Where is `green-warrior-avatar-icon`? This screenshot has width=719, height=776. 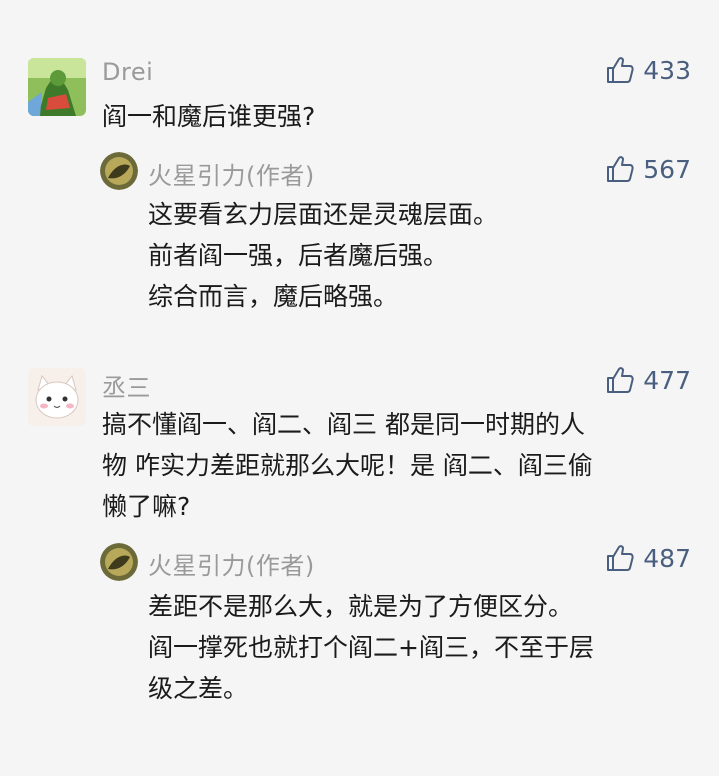
green-warrior-avatar-icon is located at coordinates (57, 87).